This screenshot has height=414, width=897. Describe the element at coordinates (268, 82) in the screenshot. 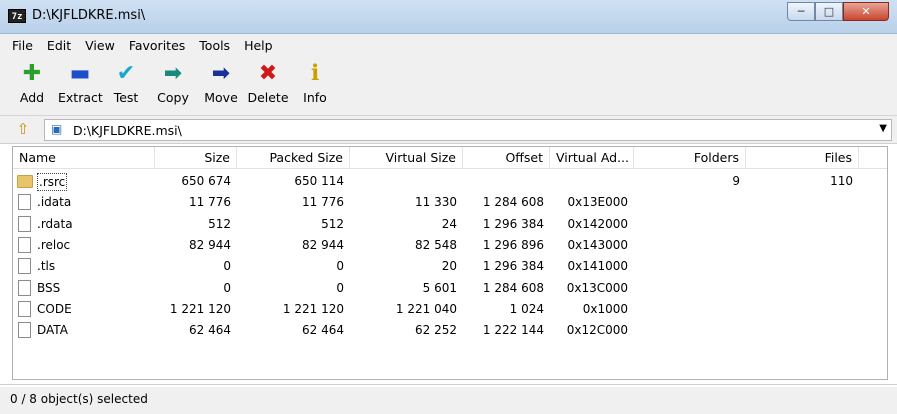

I see `delete-button: ✖ Delete` at that location.